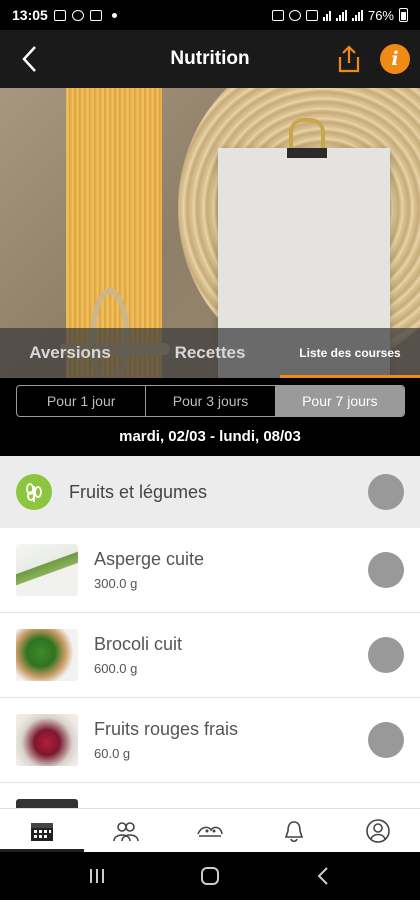 Image resolution: width=420 pixels, height=900 pixels. Describe the element at coordinates (210, 15) in the screenshot. I see `status-bar: 13:05 76%` at that location.